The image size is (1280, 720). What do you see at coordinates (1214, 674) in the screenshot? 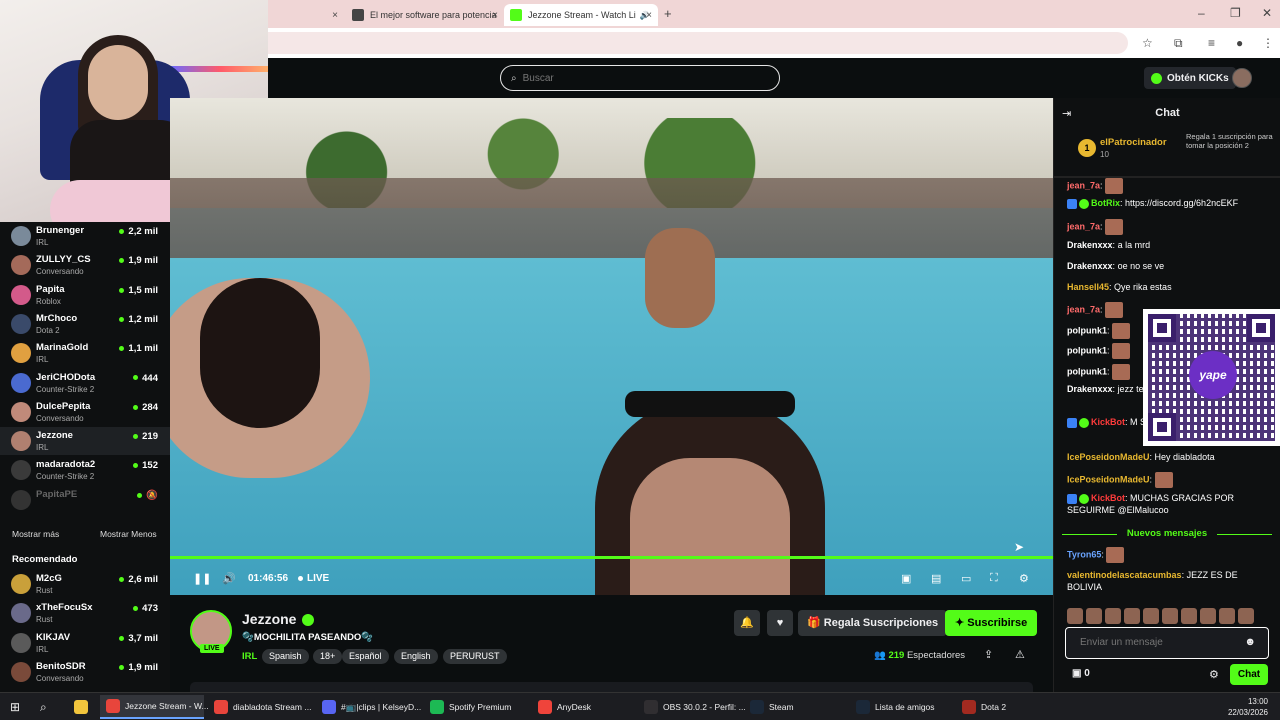
I see `chat-settings-icon: ⚙` at bounding box center [1214, 674].